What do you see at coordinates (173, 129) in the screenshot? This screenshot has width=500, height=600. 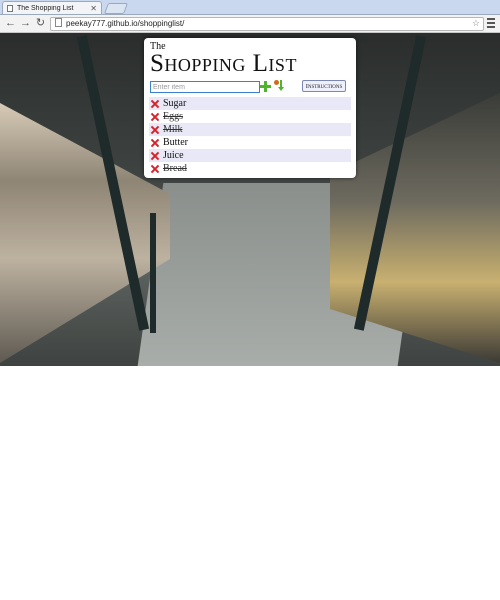 I see `item-label: Milk` at bounding box center [173, 129].